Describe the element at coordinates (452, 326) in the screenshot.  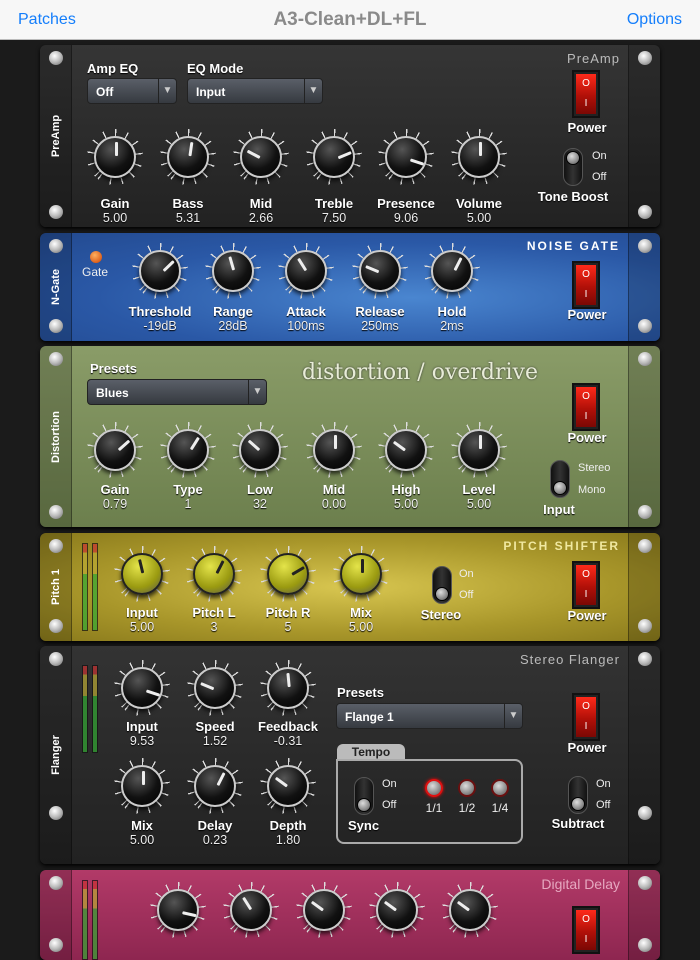
I see `knob-value: 2ms` at that location.